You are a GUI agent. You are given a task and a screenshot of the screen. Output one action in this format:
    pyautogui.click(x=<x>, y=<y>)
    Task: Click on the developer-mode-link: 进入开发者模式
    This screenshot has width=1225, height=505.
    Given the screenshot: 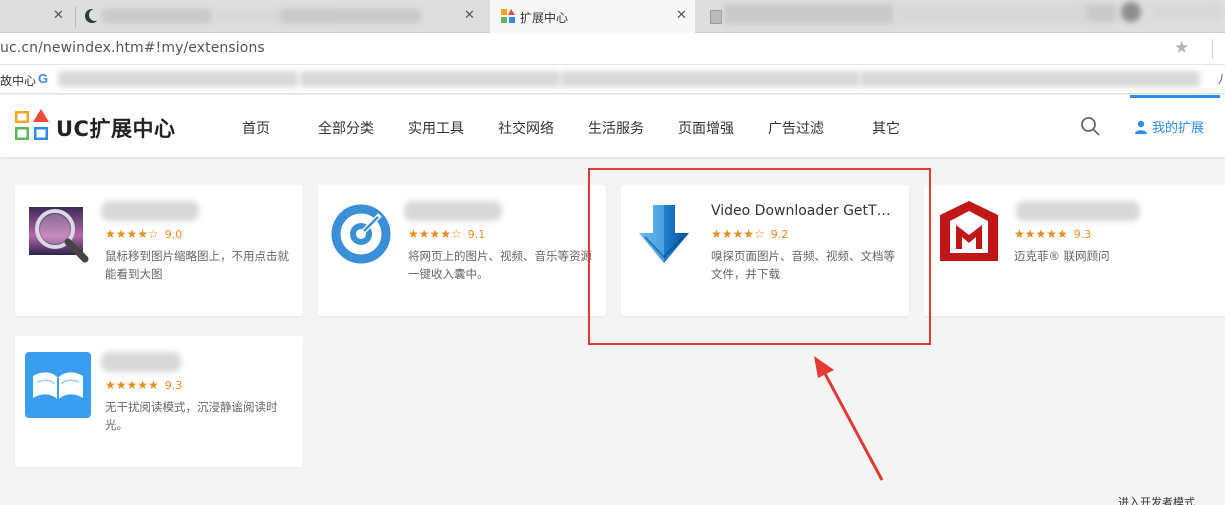 What is the action you would take?
    pyautogui.click(x=1156, y=499)
    